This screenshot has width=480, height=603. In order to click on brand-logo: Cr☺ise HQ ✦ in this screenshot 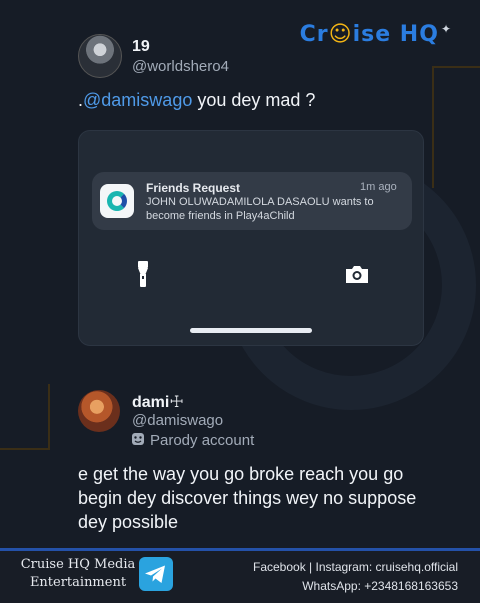, I will do `click(376, 34)`.